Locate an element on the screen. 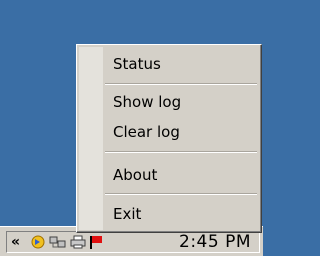 The height and width of the screenshot is (256, 320). sync-icon is located at coordinates (38, 242).